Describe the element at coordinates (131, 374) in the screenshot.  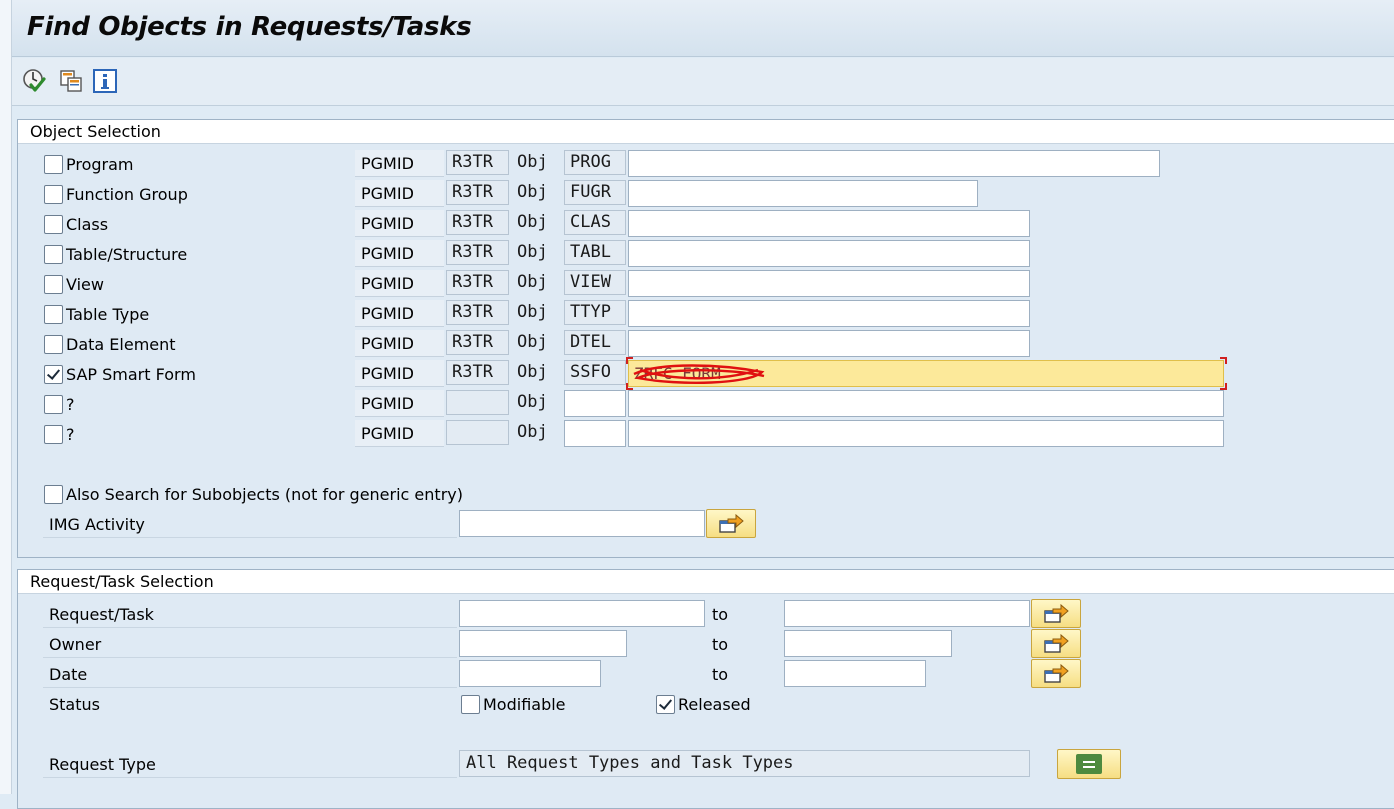
I see `label-sap-smart-form: SAP Smart Form` at that location.